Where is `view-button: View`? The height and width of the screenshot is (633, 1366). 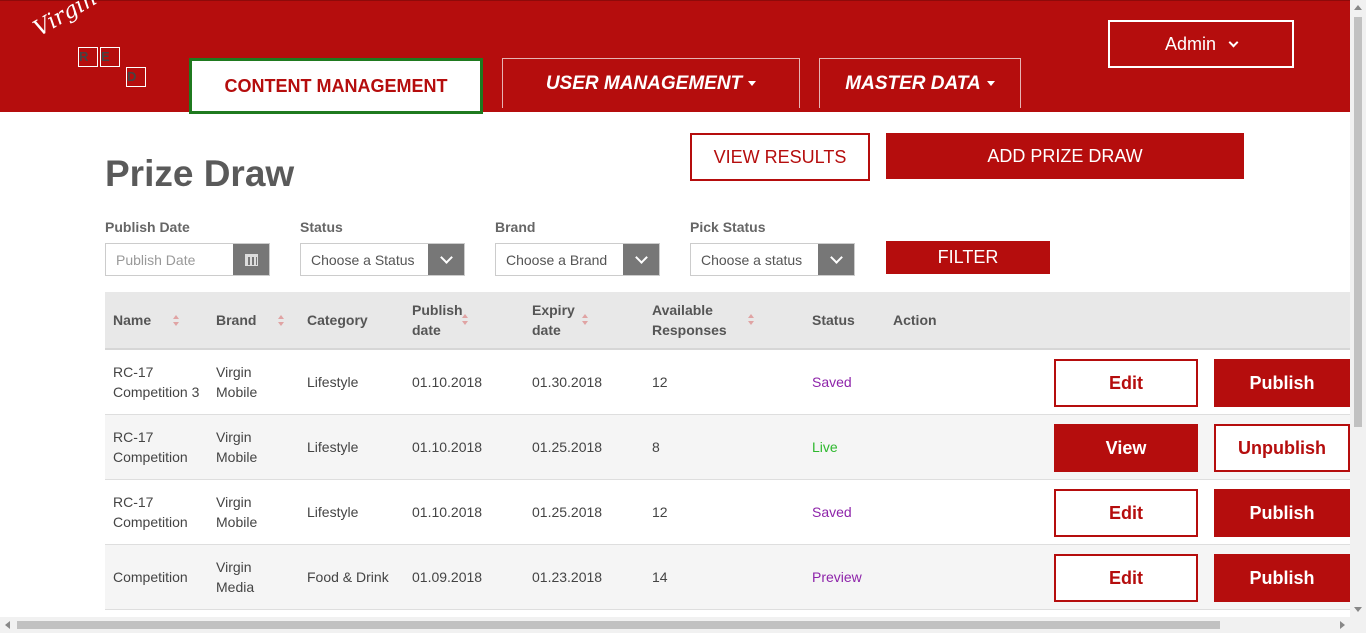 view-button: View is located at coordinates (1126, 448).